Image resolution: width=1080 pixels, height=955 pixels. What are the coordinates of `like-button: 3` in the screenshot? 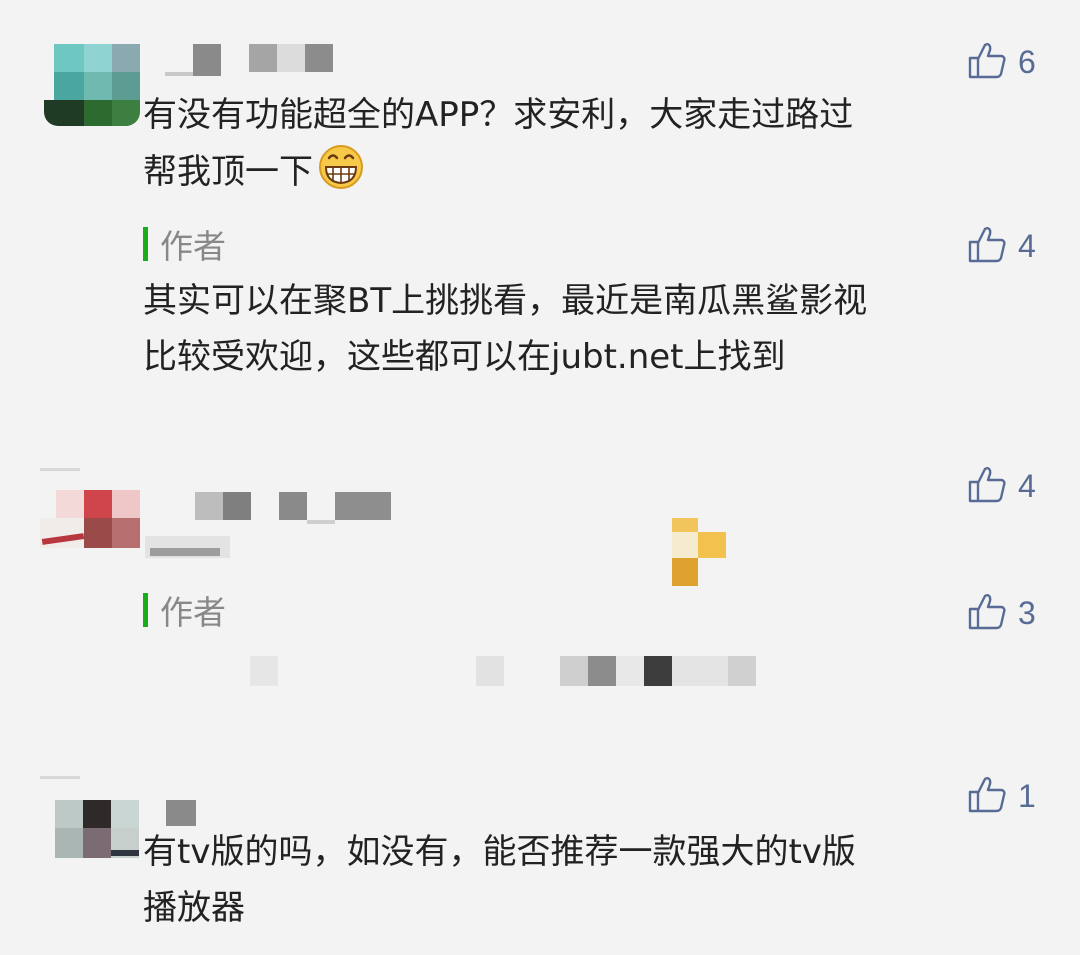 It's located at (1001, 613).